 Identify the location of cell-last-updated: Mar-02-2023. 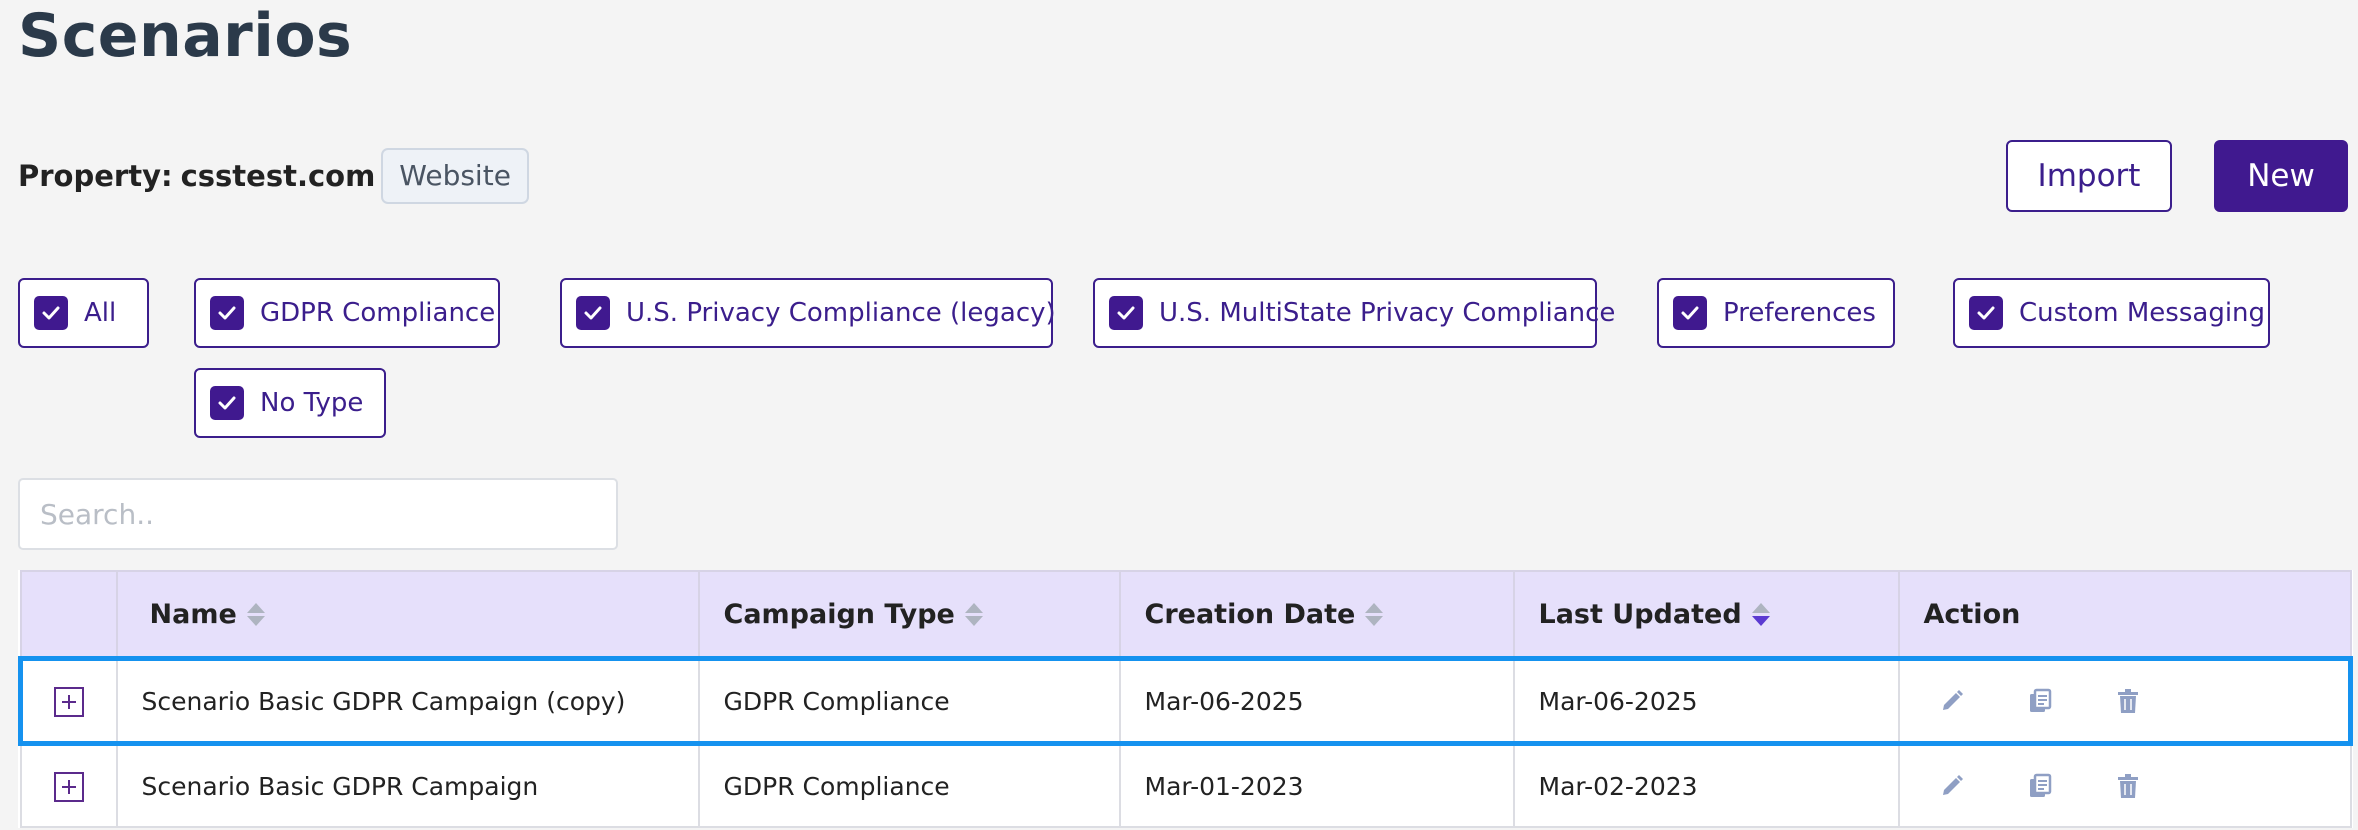
(1706, 785).